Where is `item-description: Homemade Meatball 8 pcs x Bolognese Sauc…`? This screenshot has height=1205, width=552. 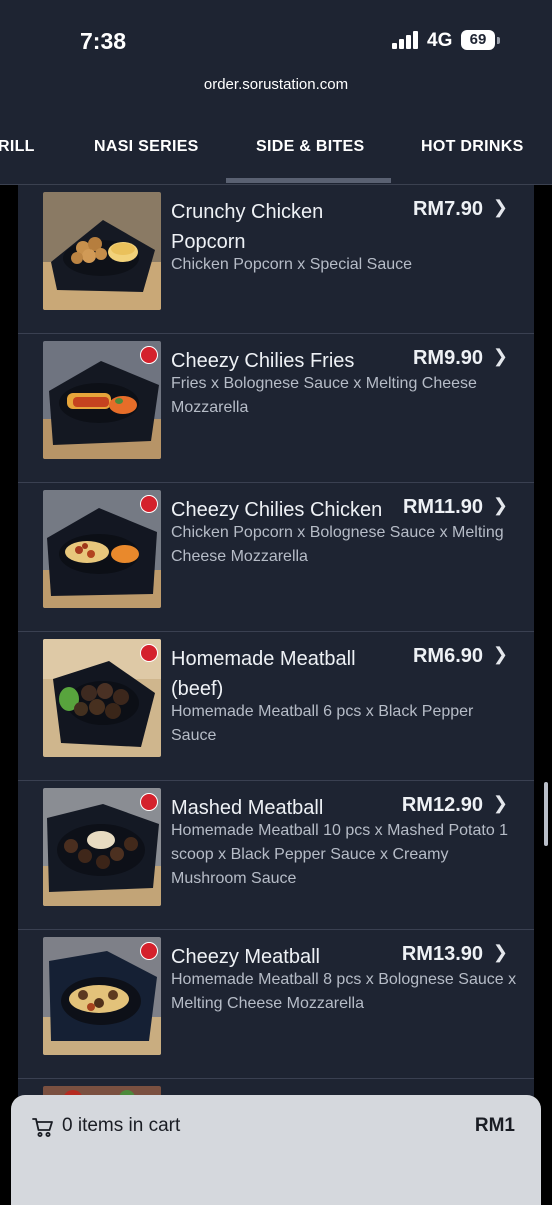
item-description: Homemade Meatball 8 pcs x Bolognese Sauc… is located at coordinates (344, 991).